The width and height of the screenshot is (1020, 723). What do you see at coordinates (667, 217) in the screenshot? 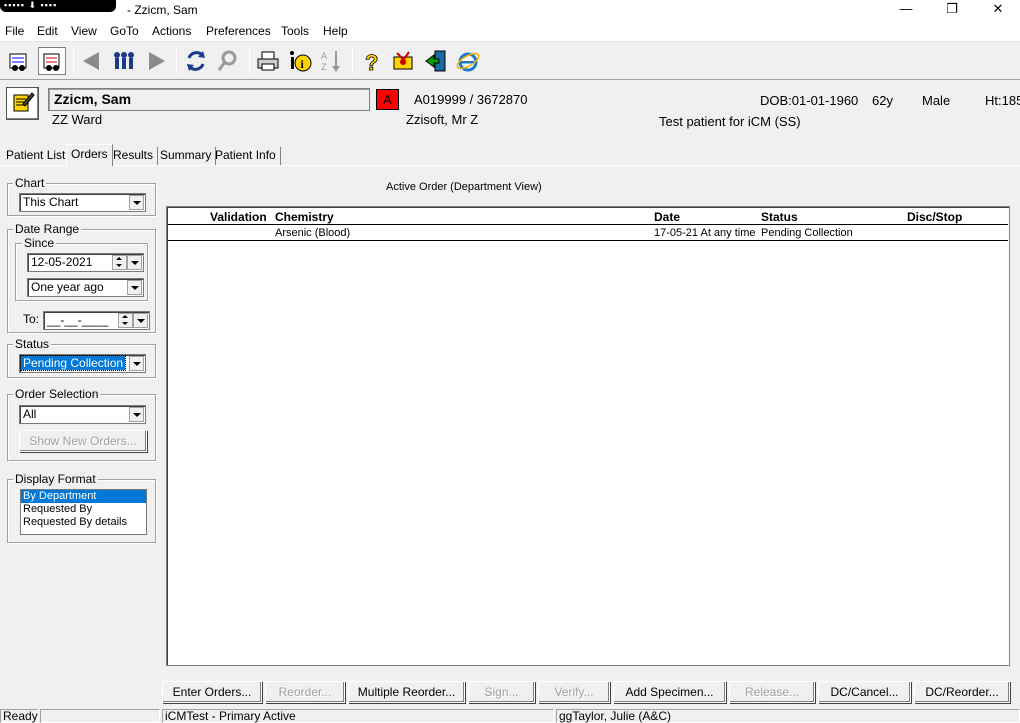
I see `column-header-date: Date` at bounding box center [667, 217].